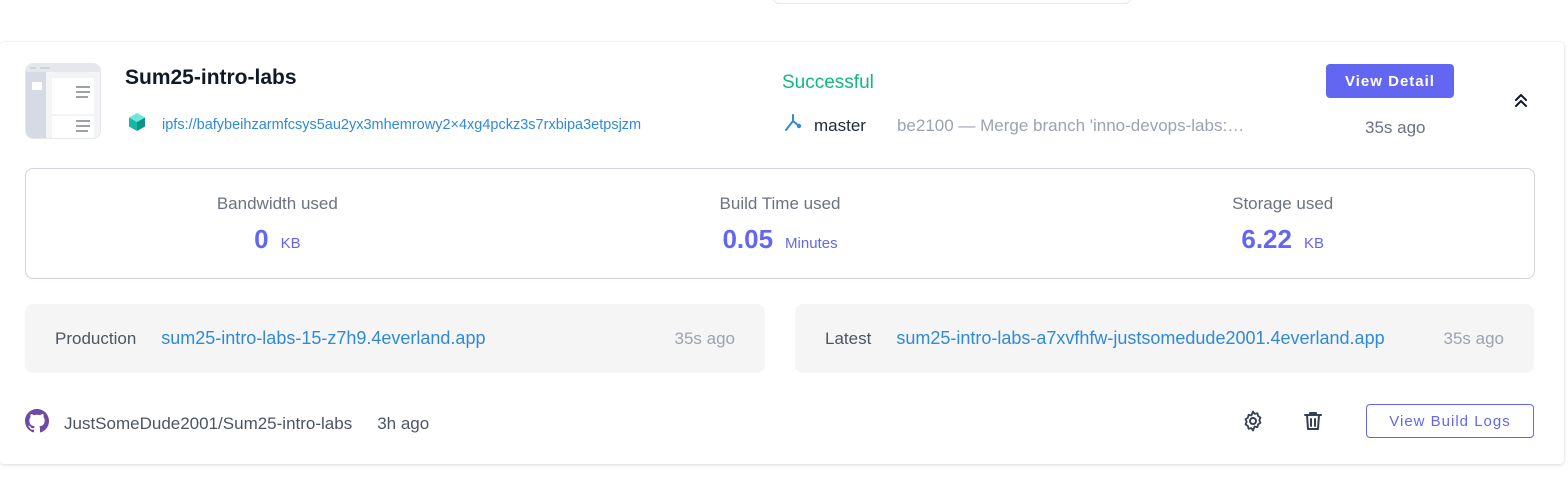 This screenshot has height=479, width=1568. What do you see at coordinates (1313, 421) in the screenshot?
I see `trash-icon` at bounding box center [1313, 421].